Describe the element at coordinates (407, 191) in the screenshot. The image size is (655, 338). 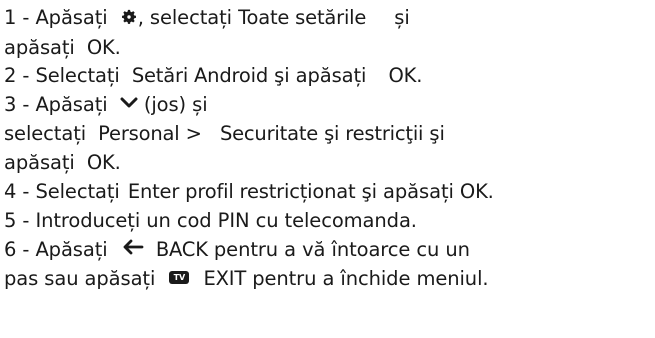
I see `step-4-text: şi apăsați` at that location.